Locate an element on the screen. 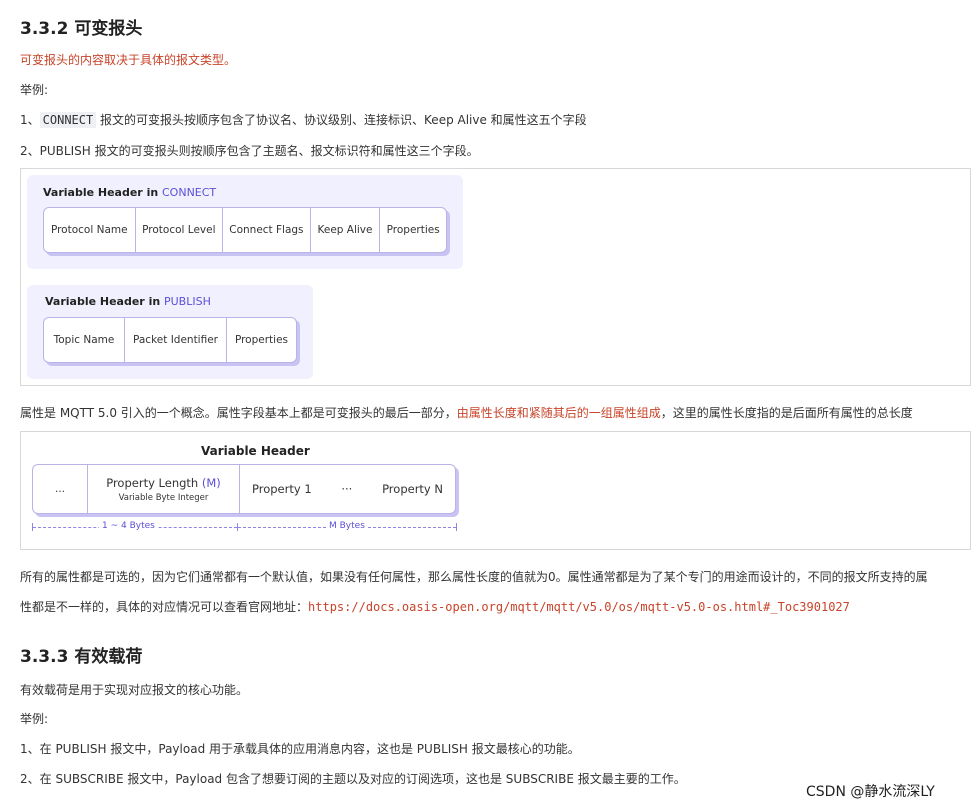 The image size is (974, 808). field-cell: Topic Name is located at coordinates (84, 340).